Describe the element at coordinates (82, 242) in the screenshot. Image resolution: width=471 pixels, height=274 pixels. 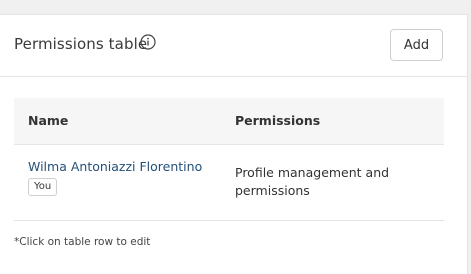
I see `edit-hint: *Click on table row to edit` at that location.